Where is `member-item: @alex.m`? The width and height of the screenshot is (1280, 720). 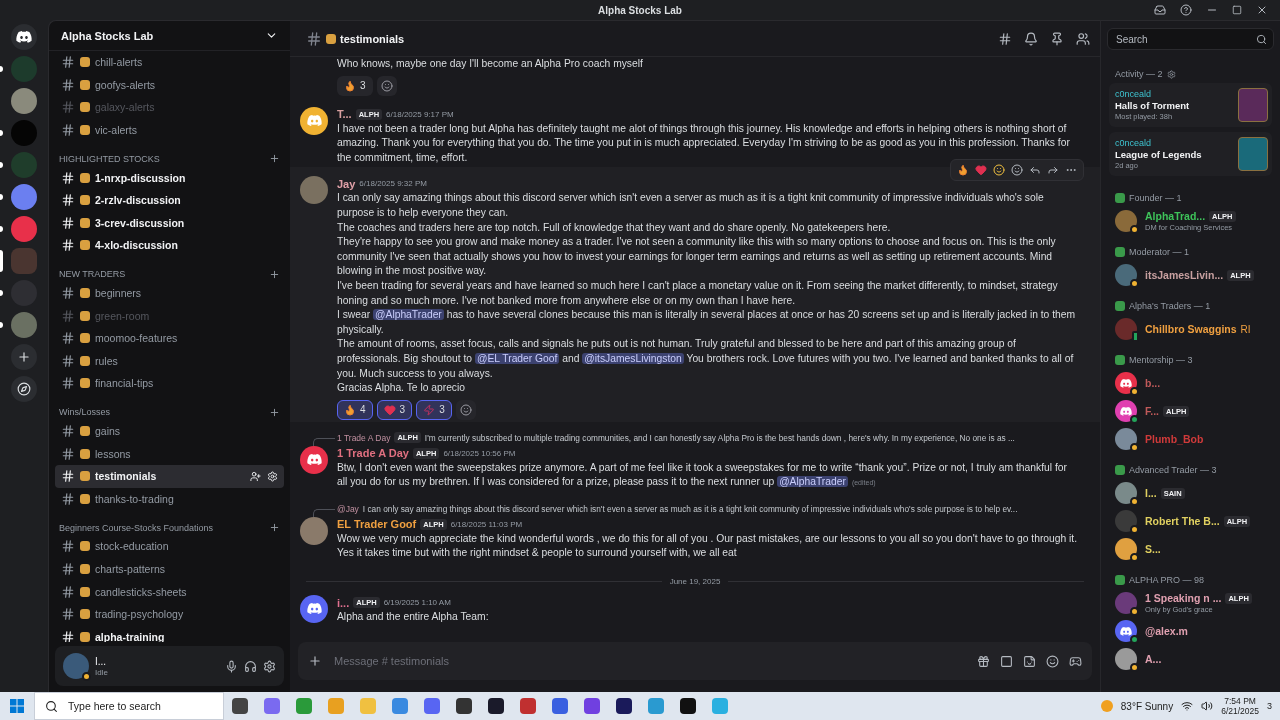 member-item: @alex.m is located at coordinates (1190, 631).